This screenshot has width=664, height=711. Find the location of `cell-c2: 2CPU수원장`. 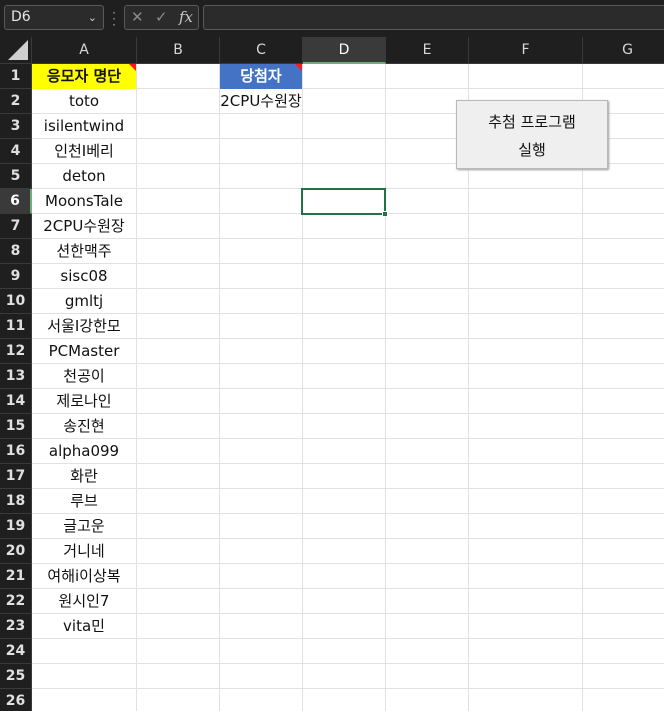

cell-c2: 2CPU수원장 is located at coordinates (261, 101).